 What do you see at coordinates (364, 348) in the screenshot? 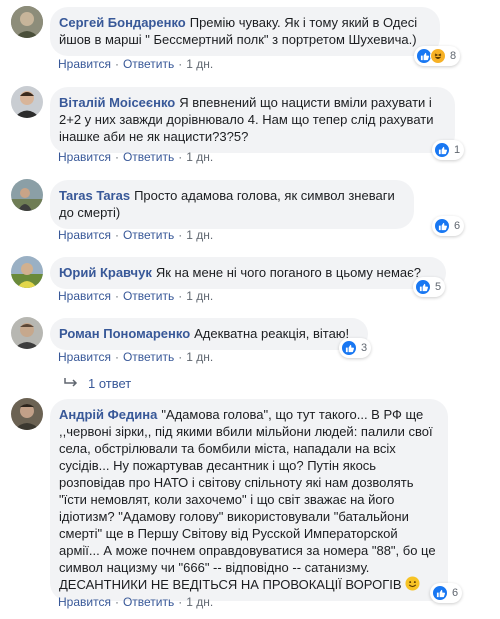
I see `reaction-count: 3` at bounding box center [364, 348].